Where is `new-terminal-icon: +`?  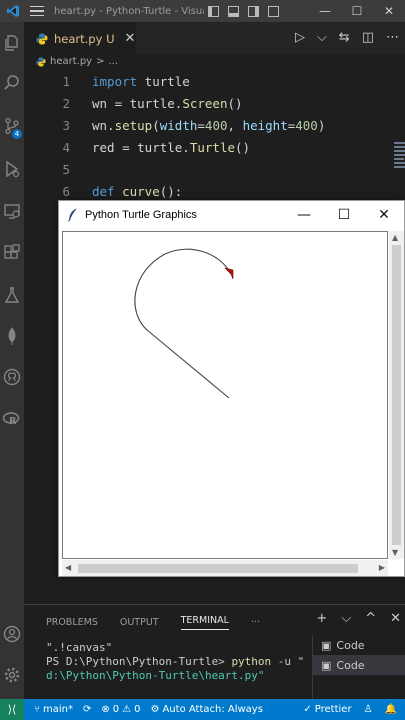
new-terminal-icon: + is located at coordinates (321, 618).